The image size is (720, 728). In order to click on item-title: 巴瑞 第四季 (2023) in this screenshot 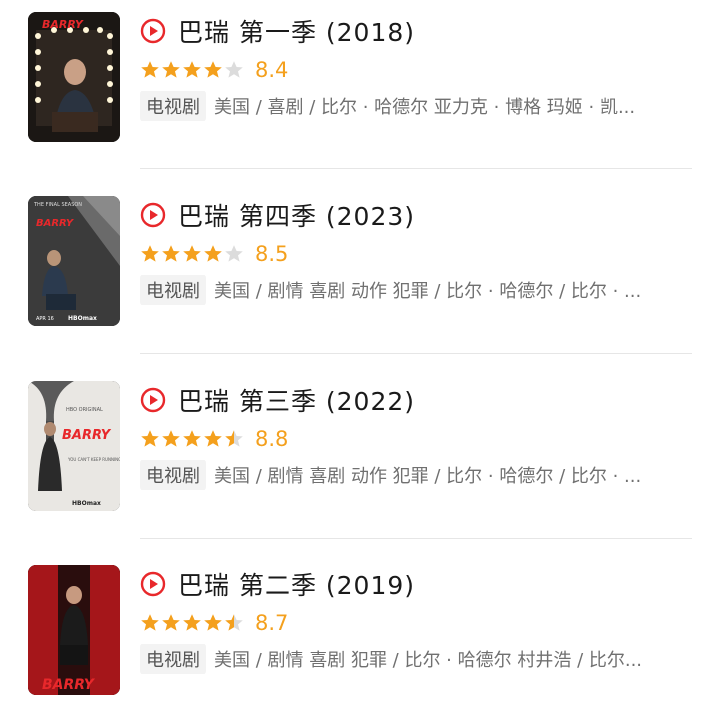, I will do `click(296, 215)`.